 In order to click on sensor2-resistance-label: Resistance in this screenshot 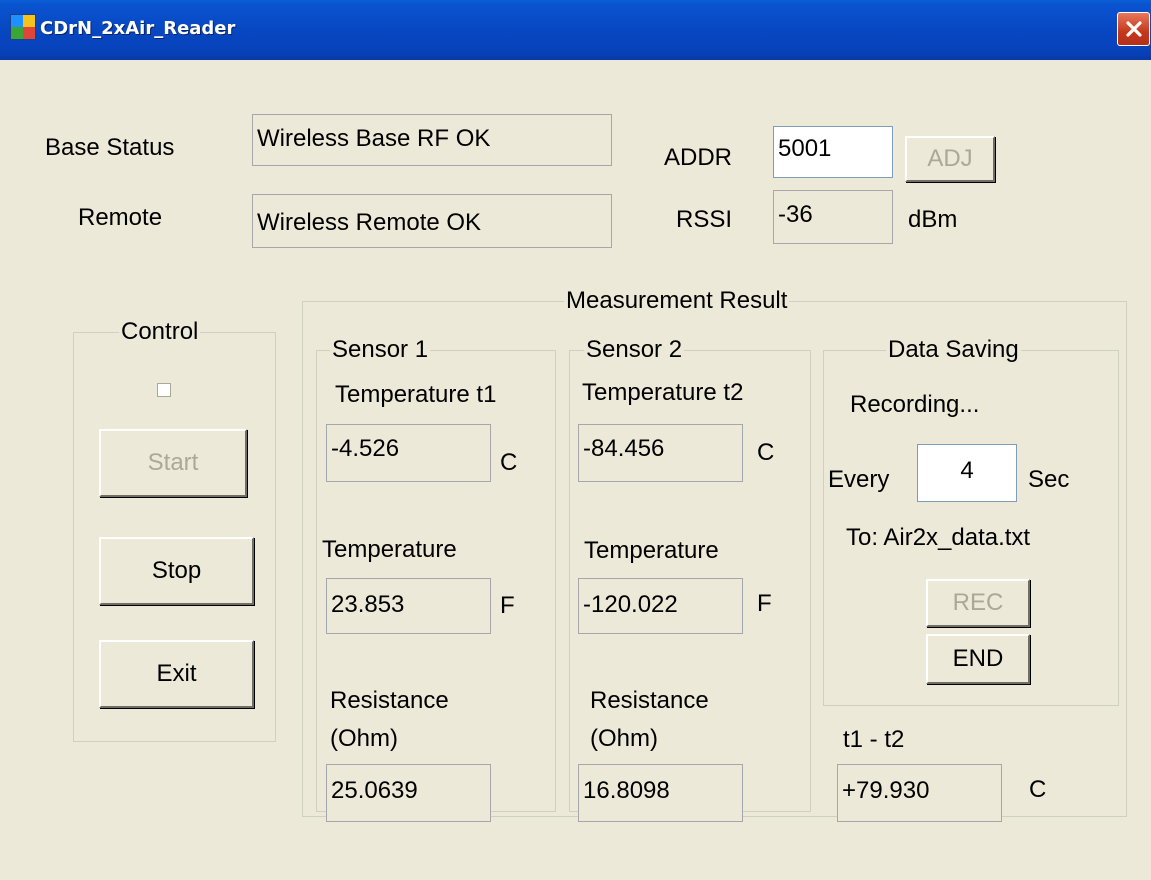, I will do `click(649, 700)`.